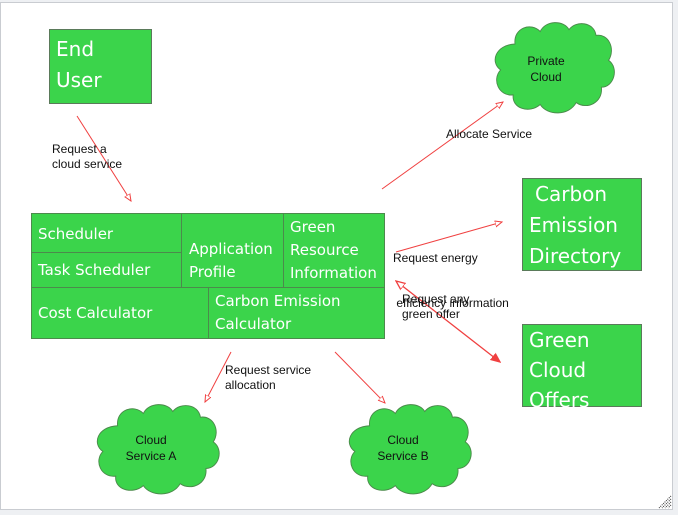  I want to click on green-offers-line1: Green, so click(559, 340).